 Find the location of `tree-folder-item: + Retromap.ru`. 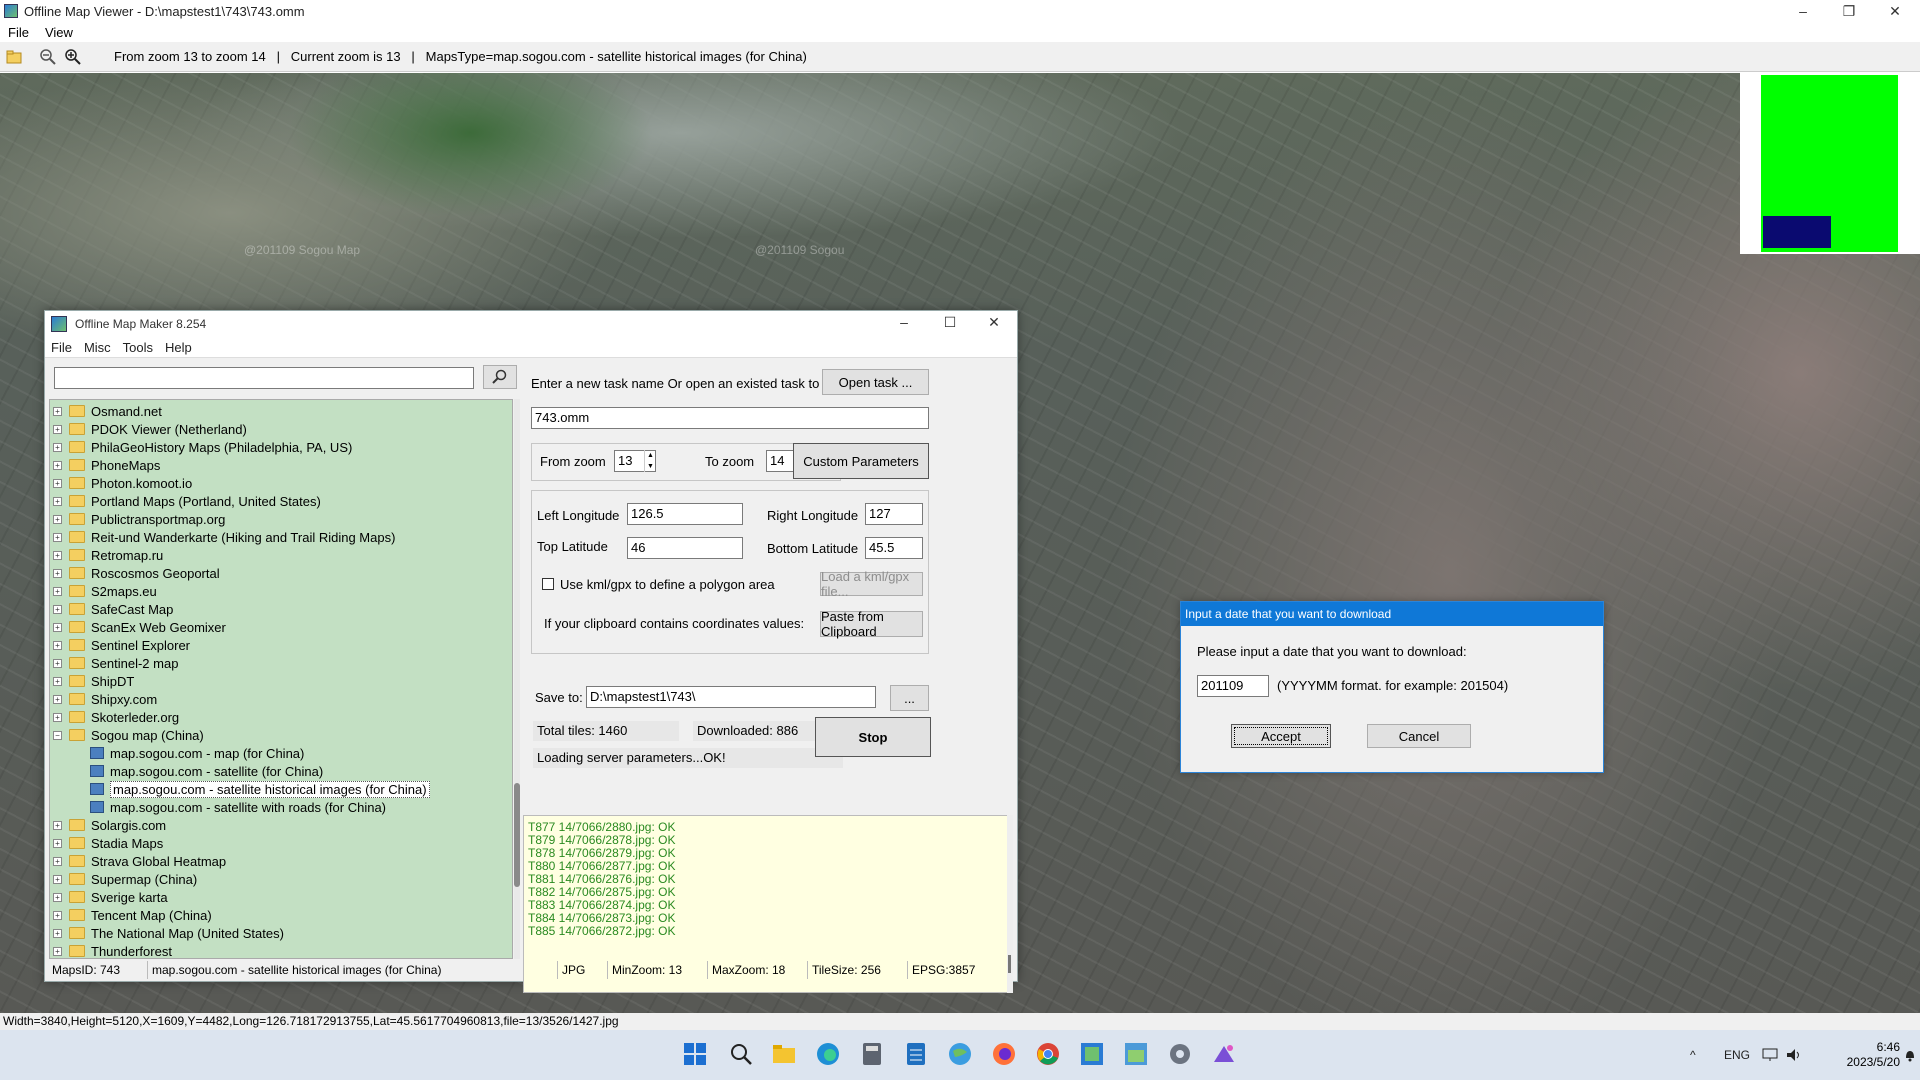

tree-folder-item: + Retromap.ru is located at coordinates (106, 555).